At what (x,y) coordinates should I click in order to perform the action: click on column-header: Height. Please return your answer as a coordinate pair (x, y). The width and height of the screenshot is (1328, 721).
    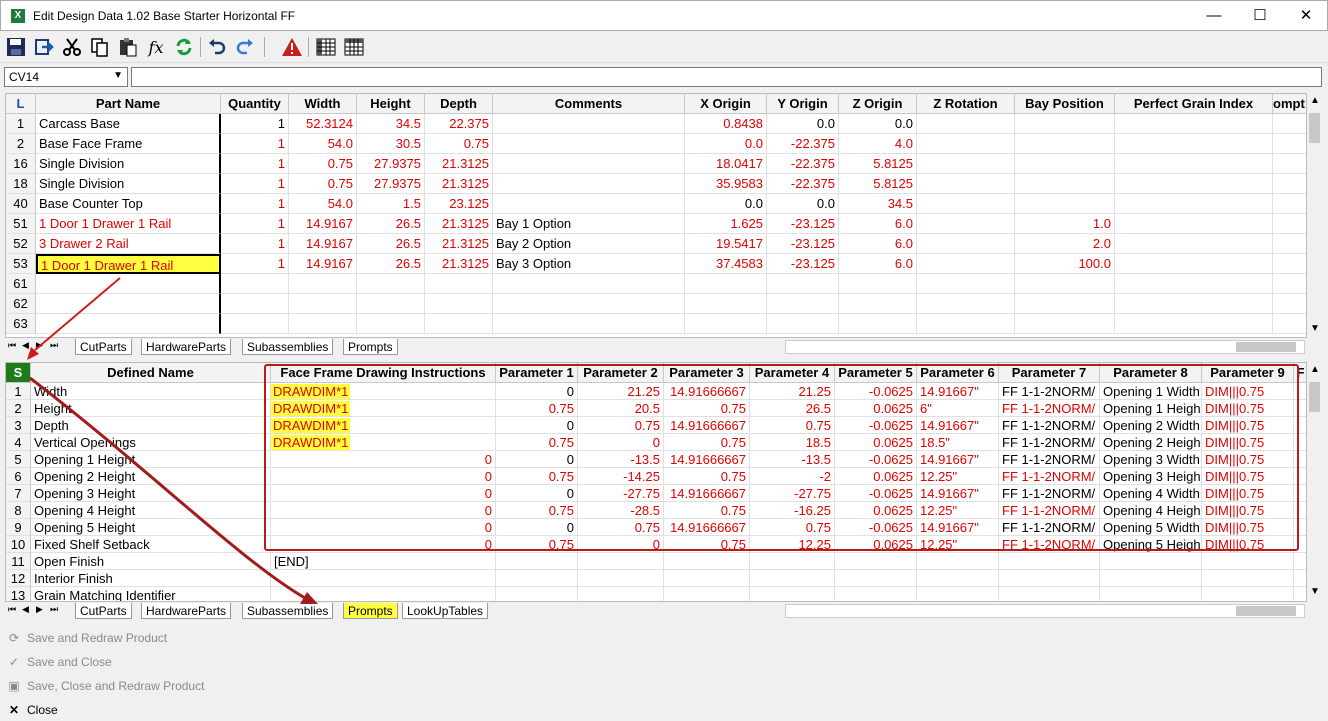
    Looking at the image, I should click on (391, 104).